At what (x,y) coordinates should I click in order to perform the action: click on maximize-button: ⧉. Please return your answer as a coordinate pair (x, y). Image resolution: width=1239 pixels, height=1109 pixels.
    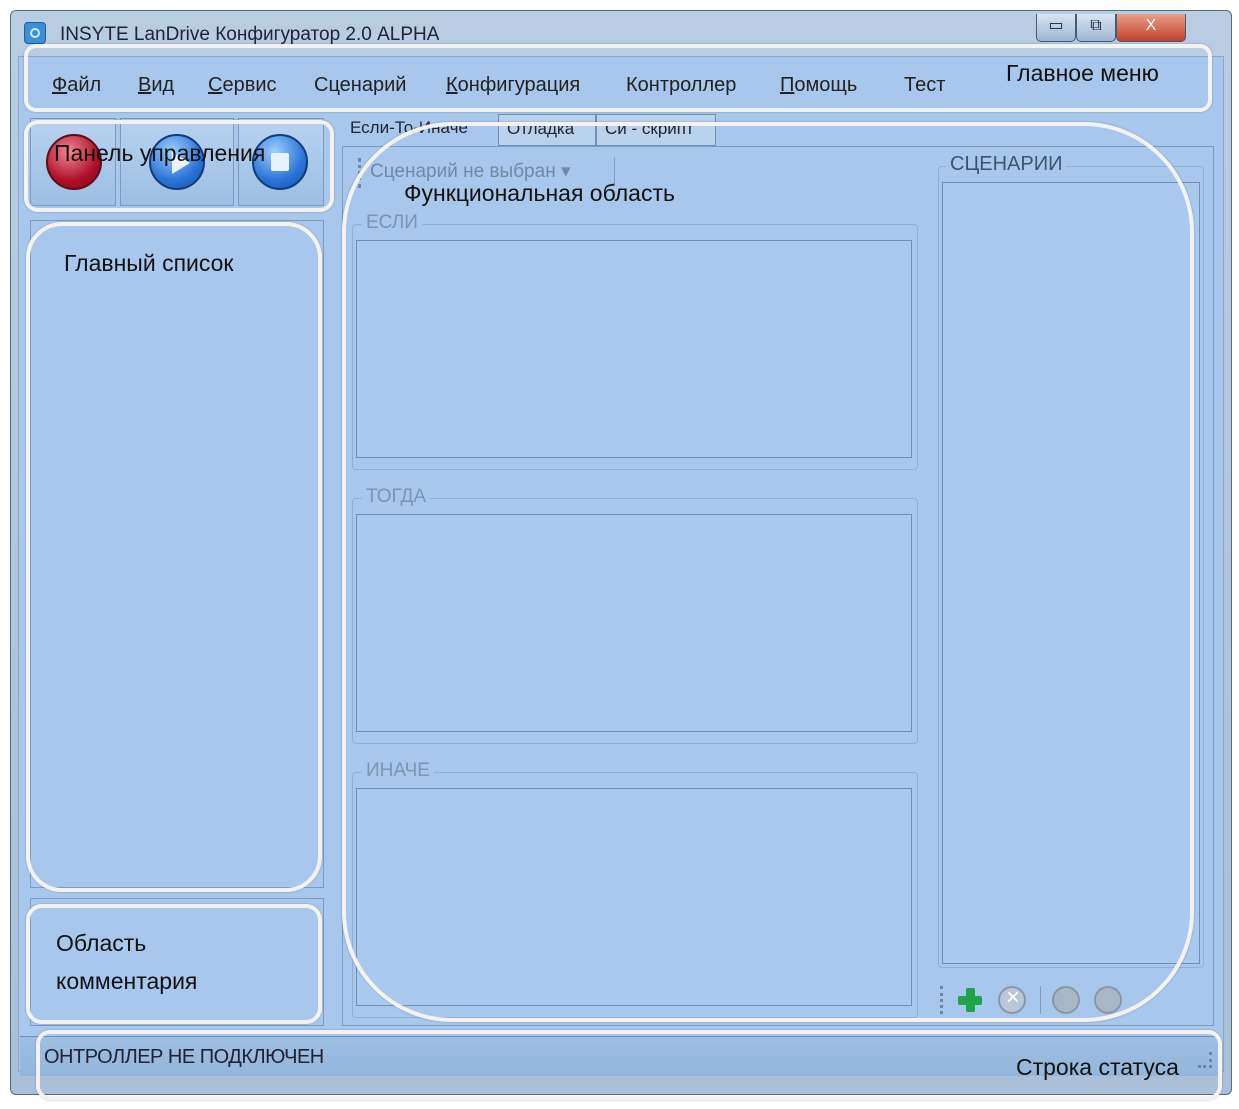
    Looking at the image, I should click on (1096, 28).